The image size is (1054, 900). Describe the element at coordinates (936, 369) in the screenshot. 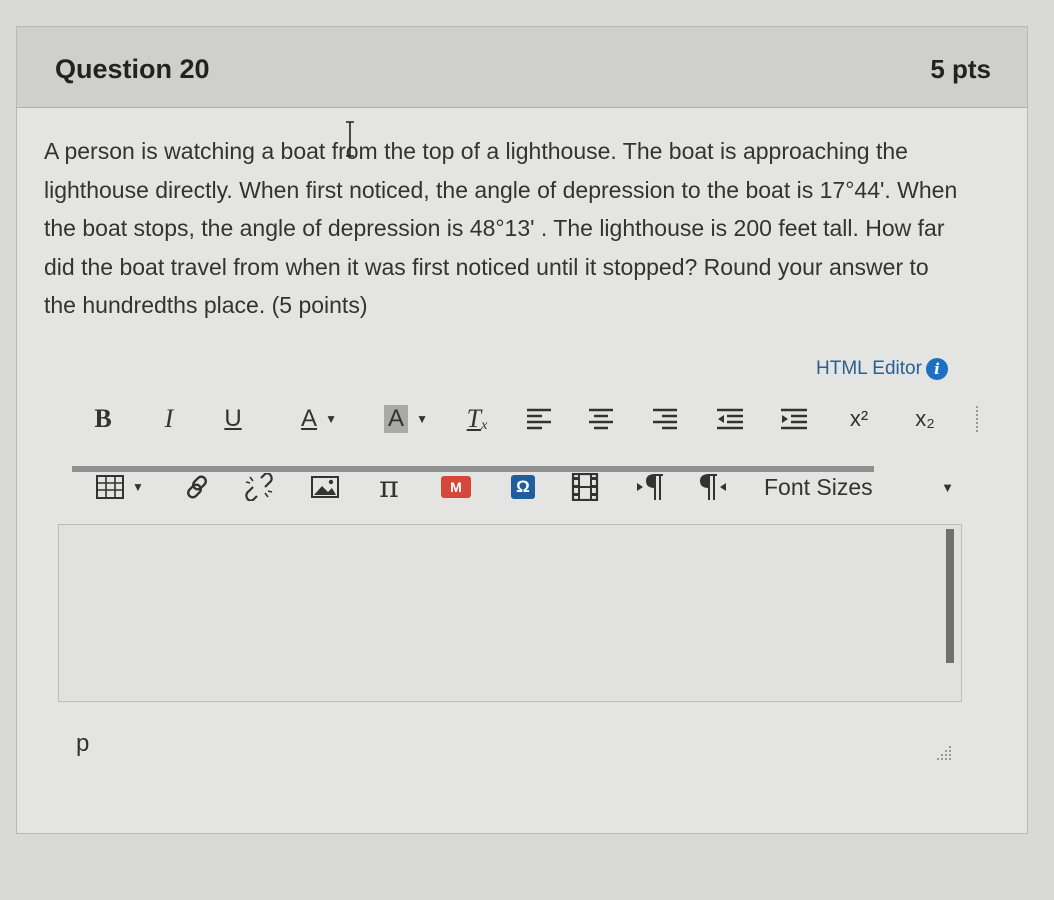

I see `info-icon: i` at that location.